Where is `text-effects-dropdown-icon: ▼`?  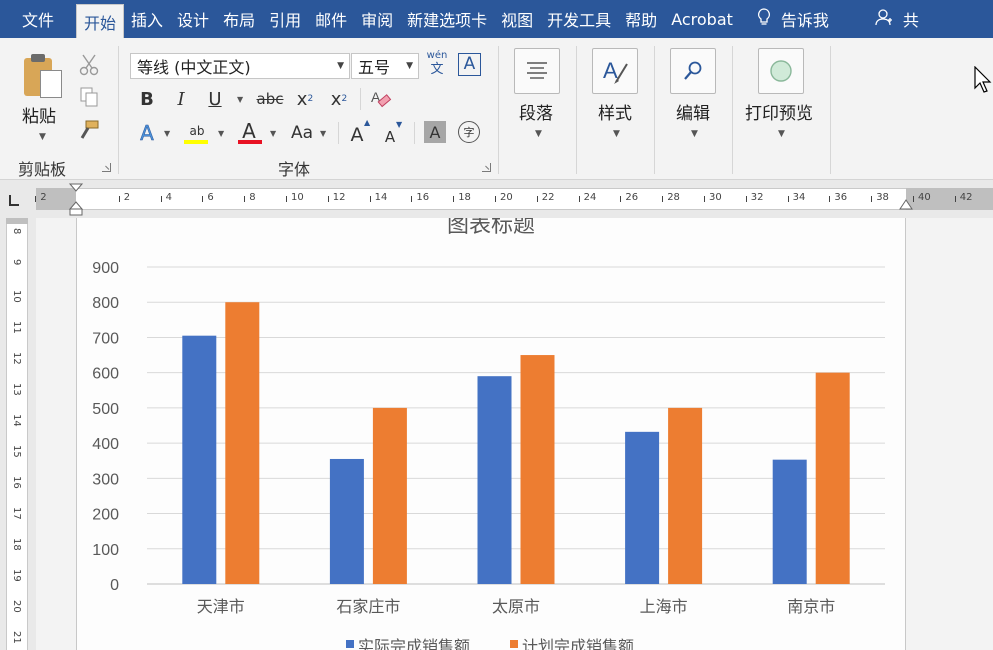
text-effects-dropdown-icon: ▼ is located at coordinates (167, 133).